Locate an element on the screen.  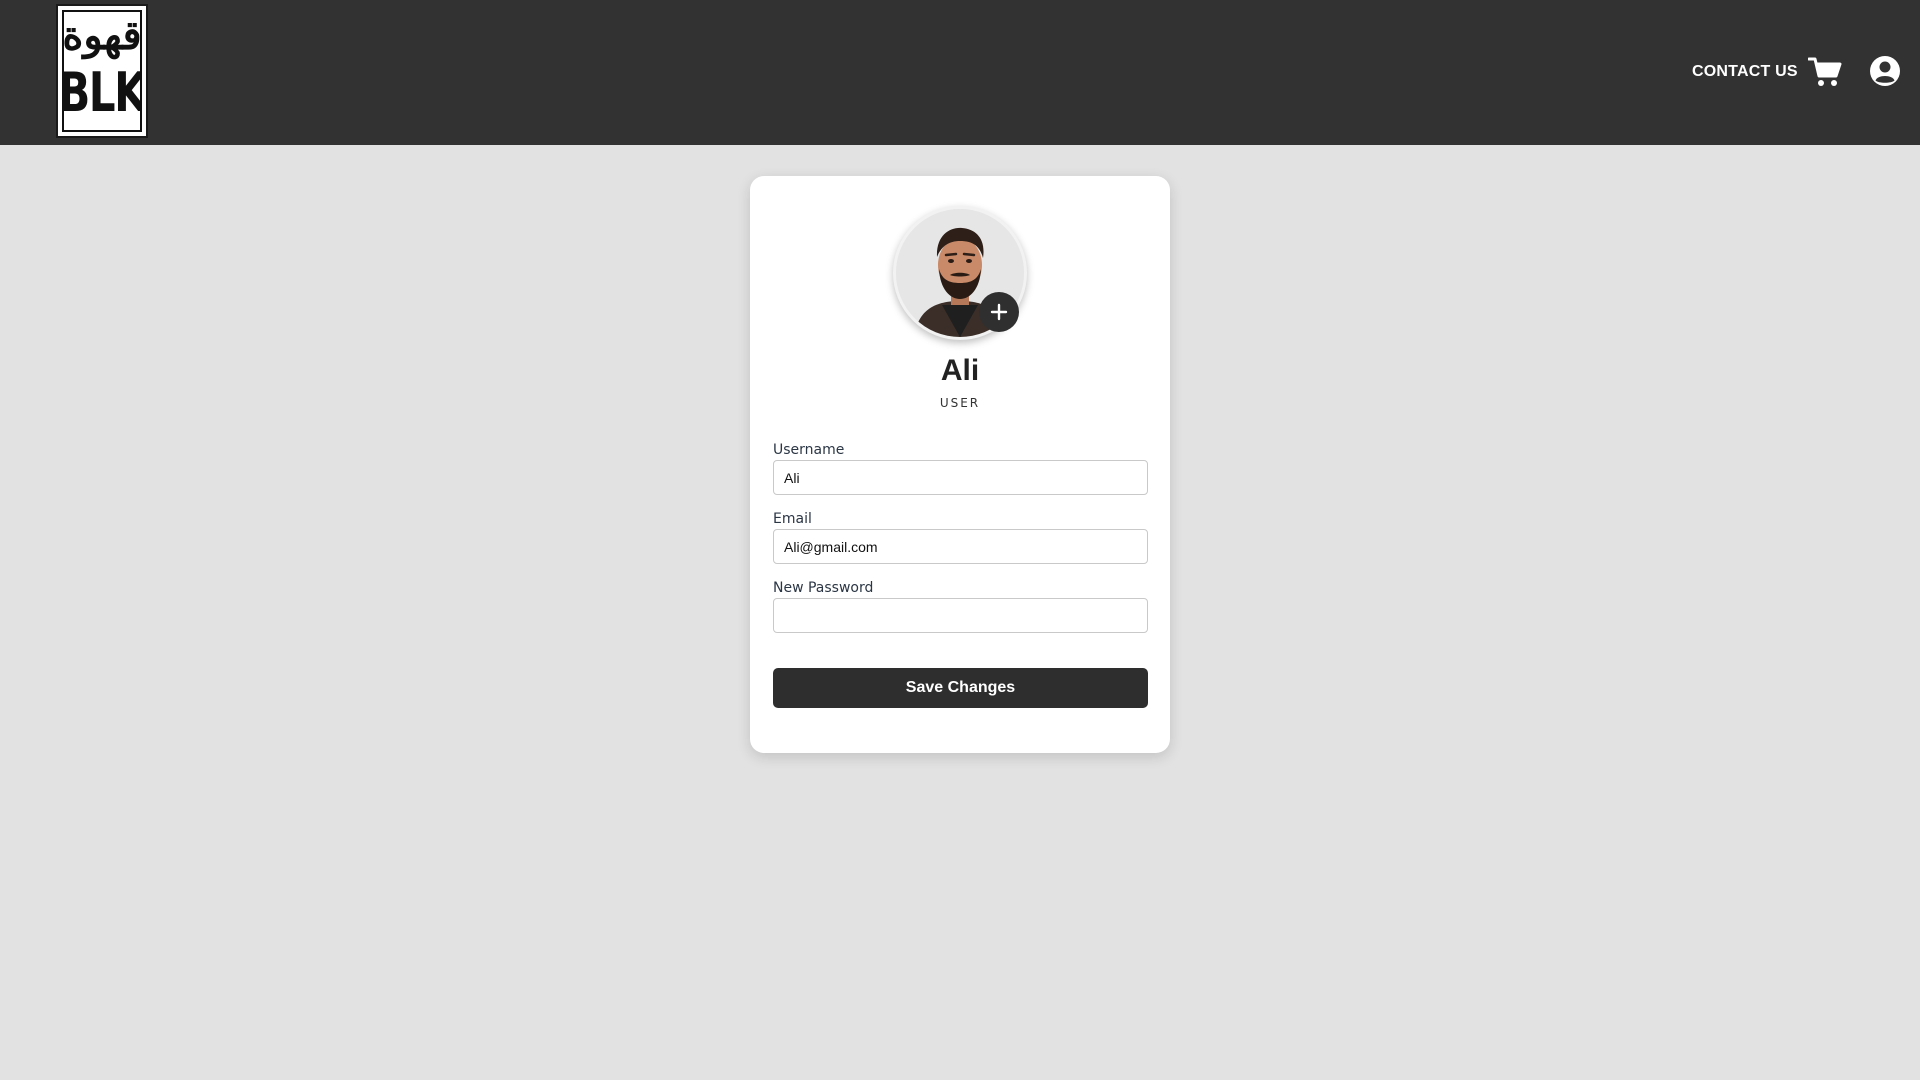
cart-icon is located at coordinates (1824, 72).